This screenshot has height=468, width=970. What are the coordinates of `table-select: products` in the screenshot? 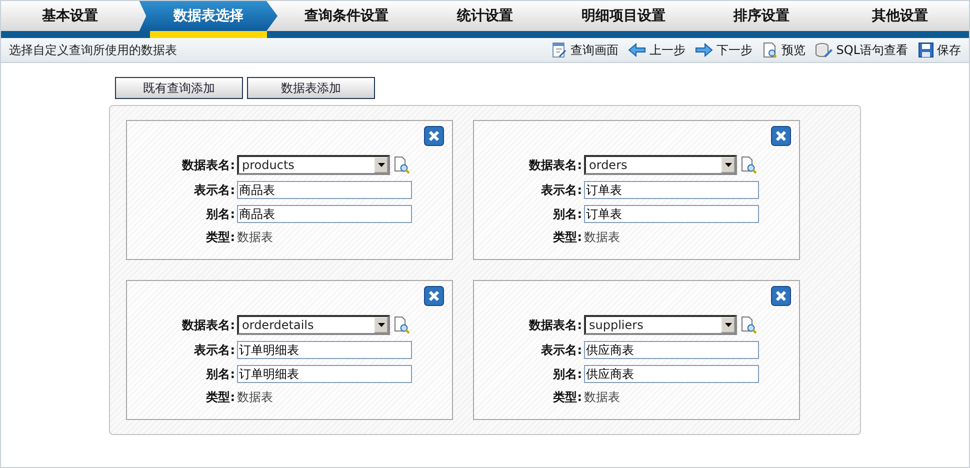 It's located at (313, 165).